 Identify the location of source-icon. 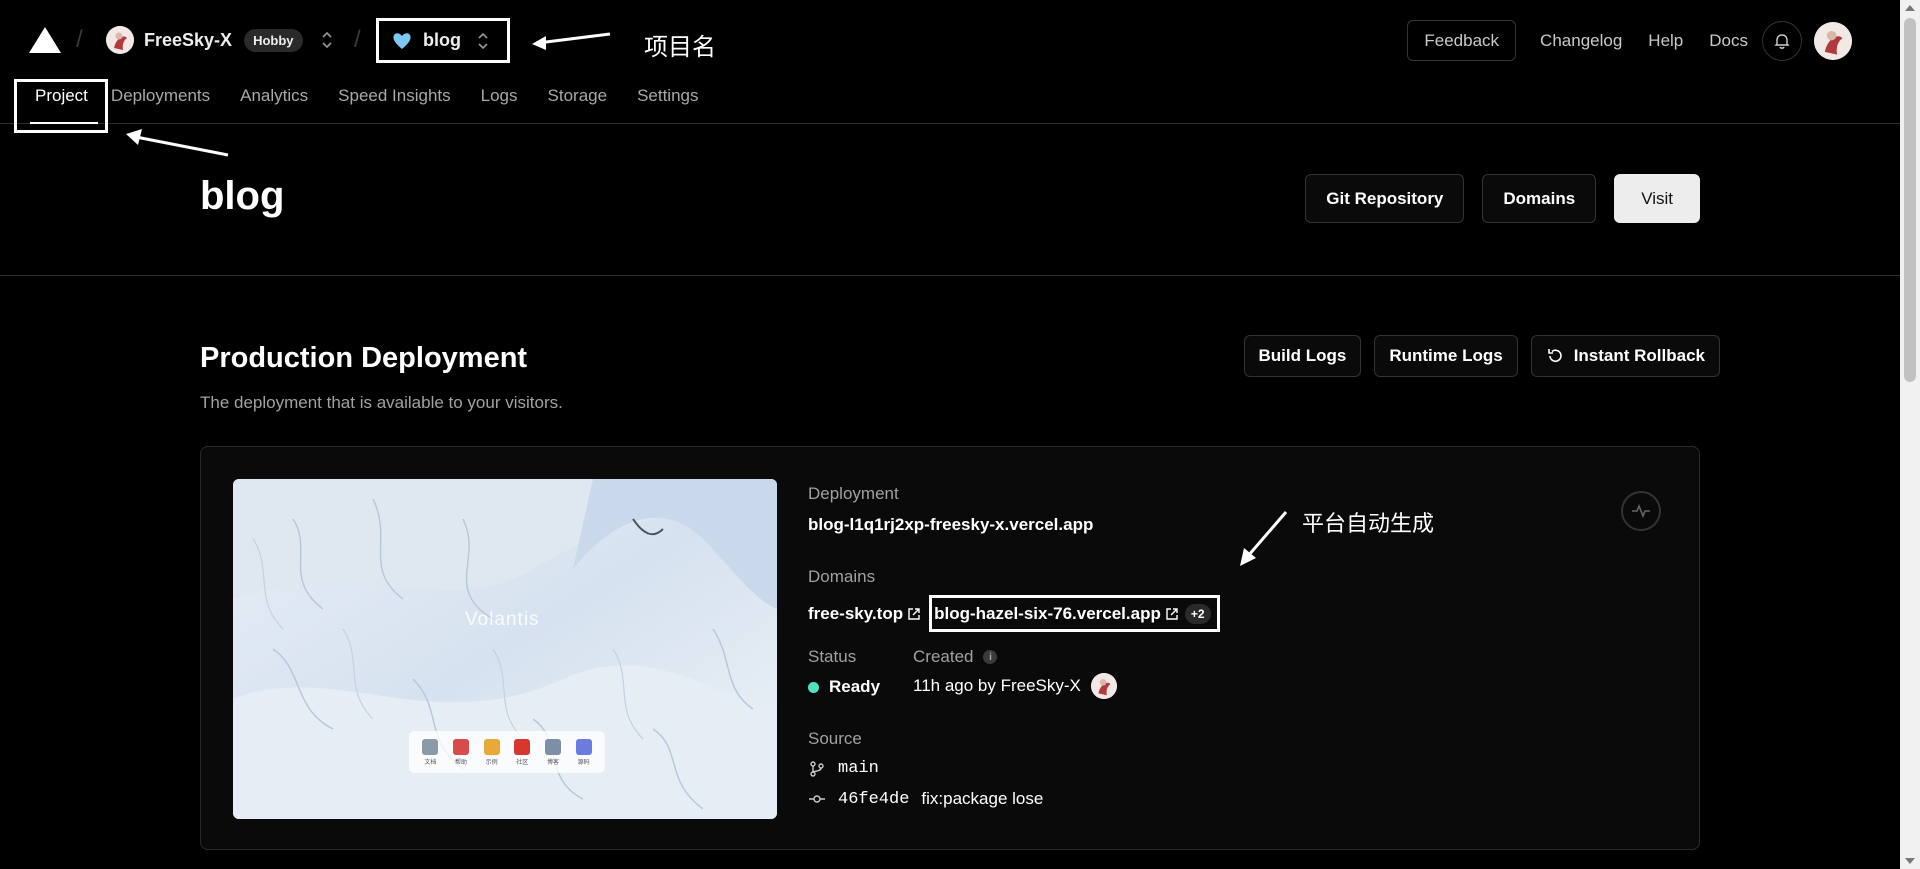
(583, 746).